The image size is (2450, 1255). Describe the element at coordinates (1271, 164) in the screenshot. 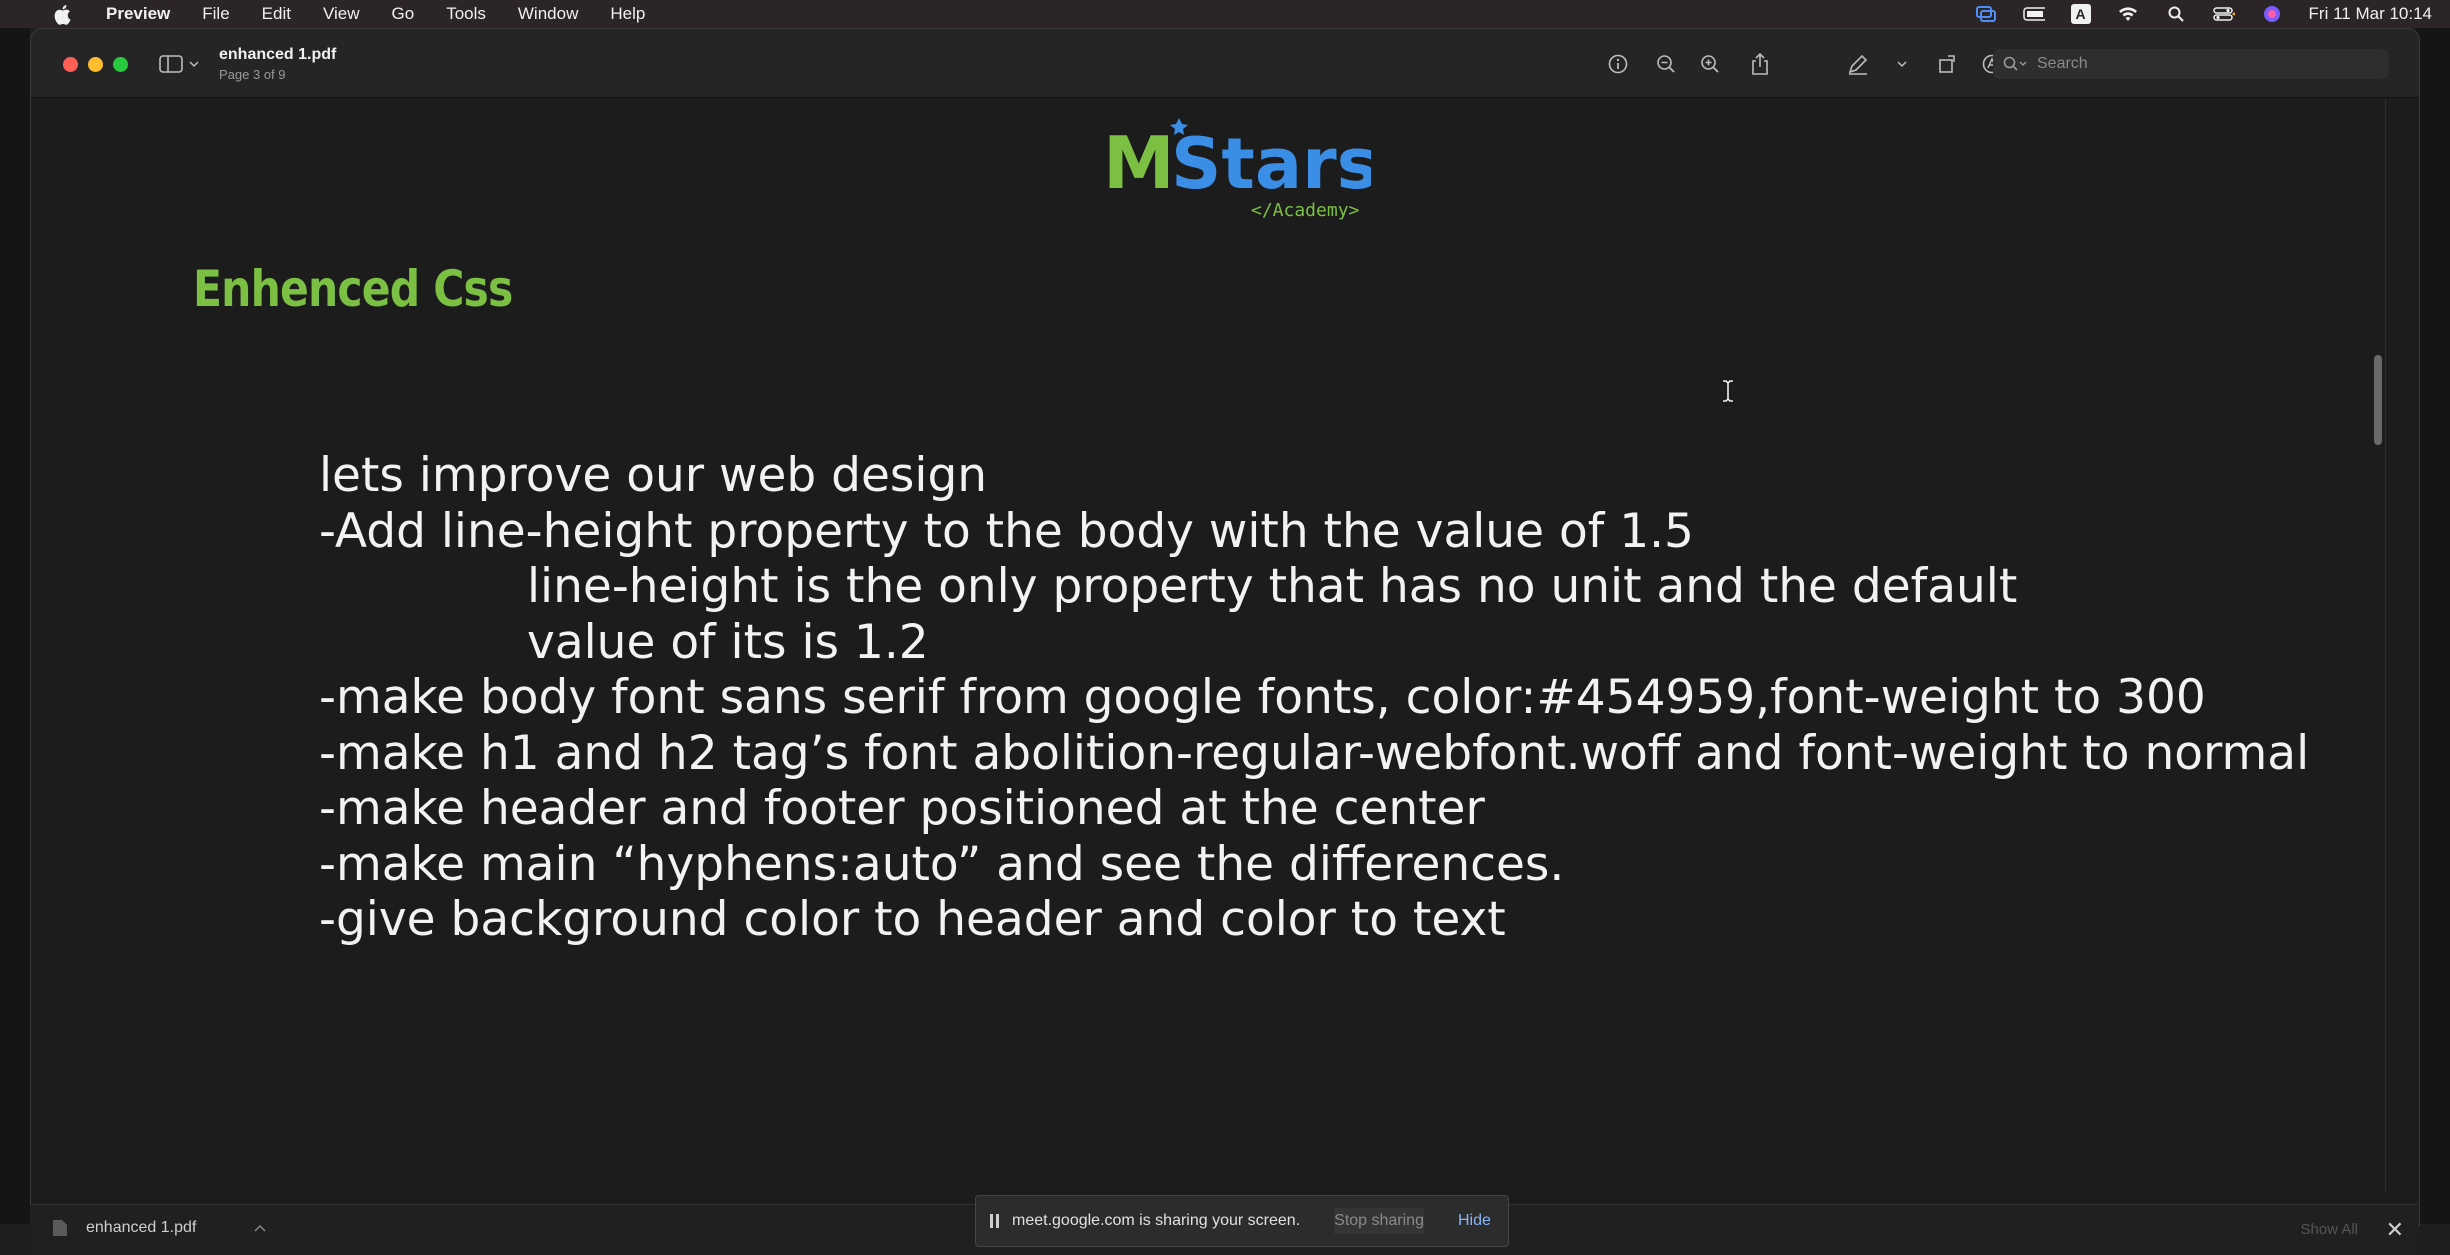

I see `logo-word-stars: Stars` at that location.